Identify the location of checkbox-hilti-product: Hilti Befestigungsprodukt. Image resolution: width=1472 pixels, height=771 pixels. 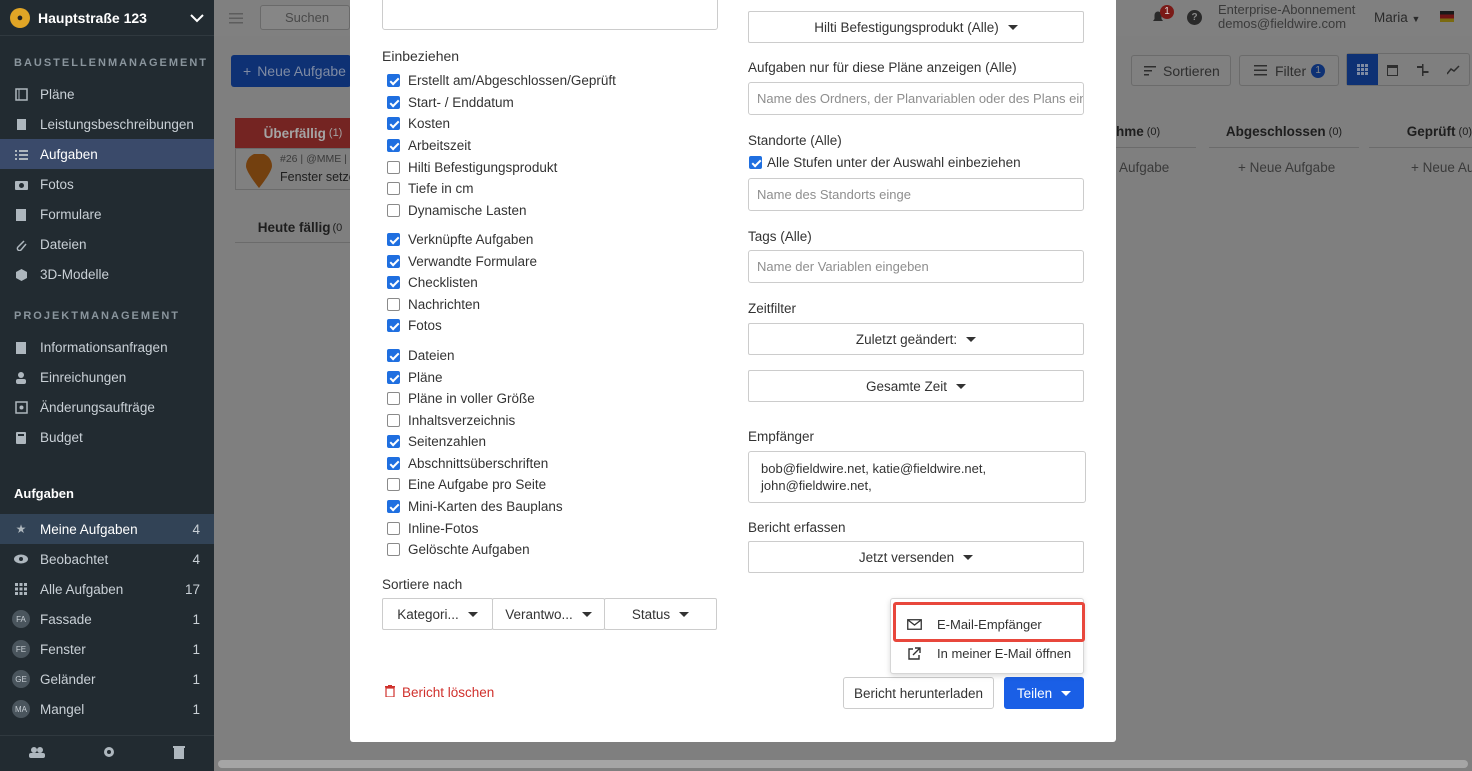
(472, 167).